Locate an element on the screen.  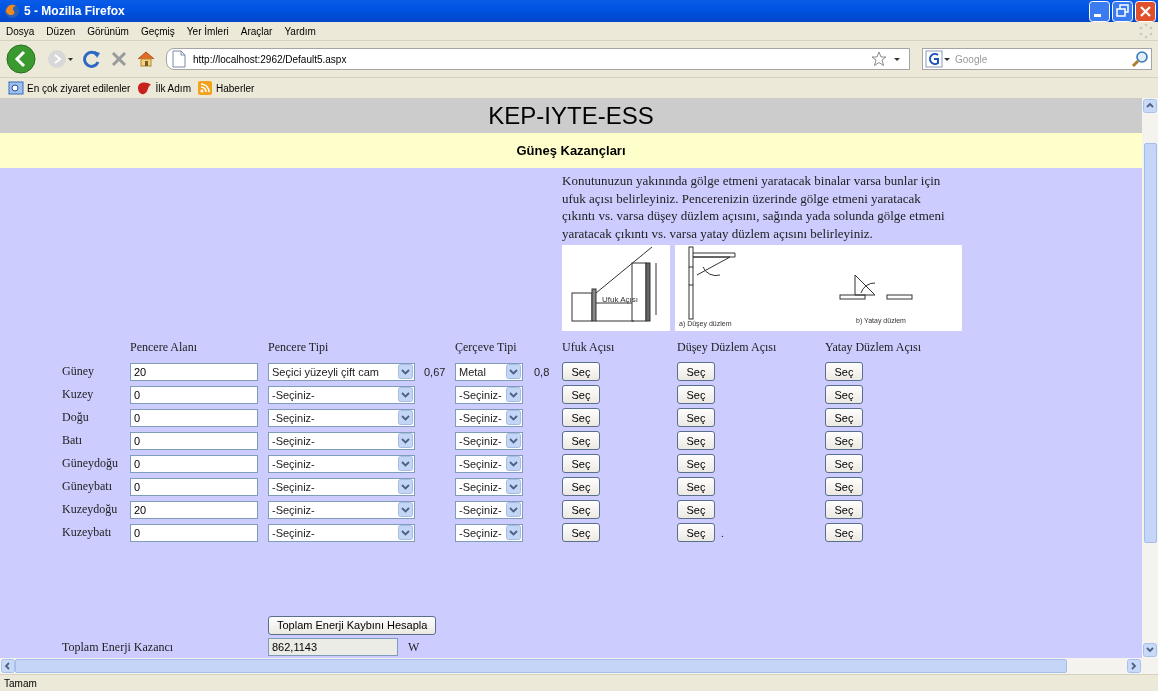
star-icon is located at coordinates (879, 59).